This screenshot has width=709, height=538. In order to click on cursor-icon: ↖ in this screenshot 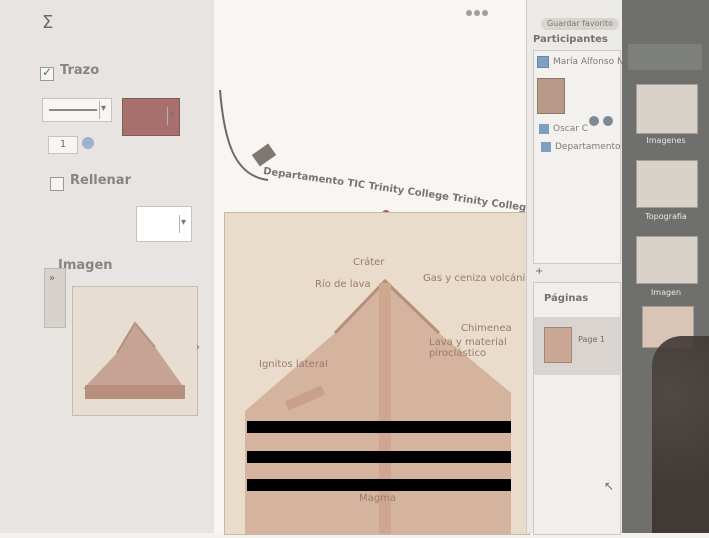, I will do `click(609, 486)`.